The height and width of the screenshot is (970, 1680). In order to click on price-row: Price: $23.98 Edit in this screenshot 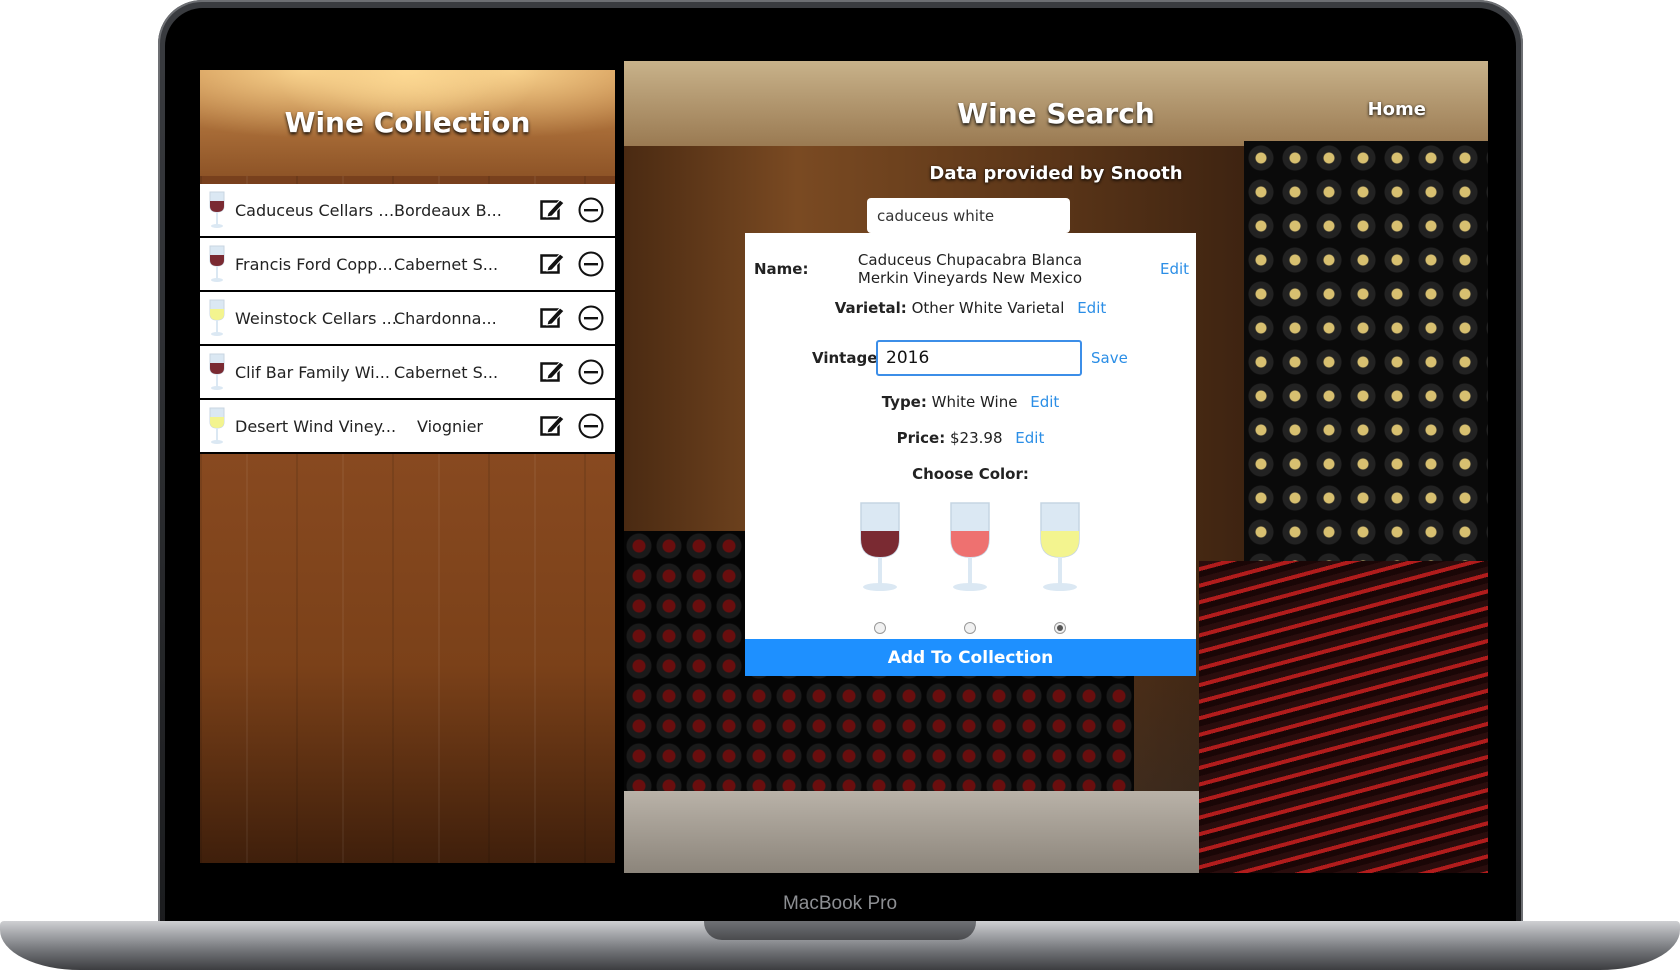, I will do `click(970, 438)`.